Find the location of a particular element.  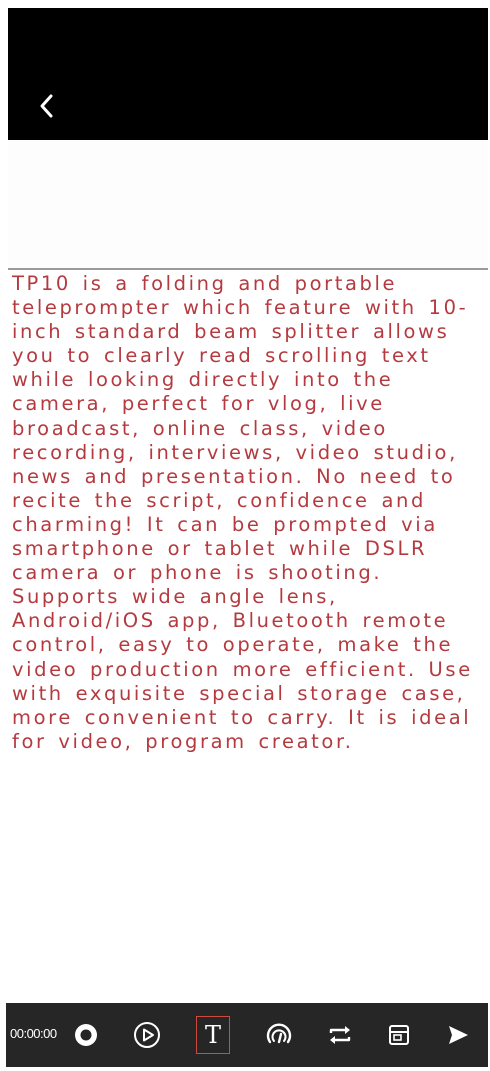

loop-icon is located at coordinates (340, 1035).